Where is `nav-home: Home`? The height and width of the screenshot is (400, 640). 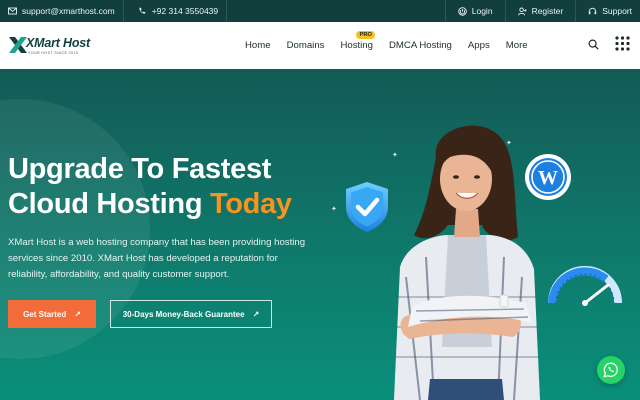
nav-home: Home is located at coordinates (258, 45).